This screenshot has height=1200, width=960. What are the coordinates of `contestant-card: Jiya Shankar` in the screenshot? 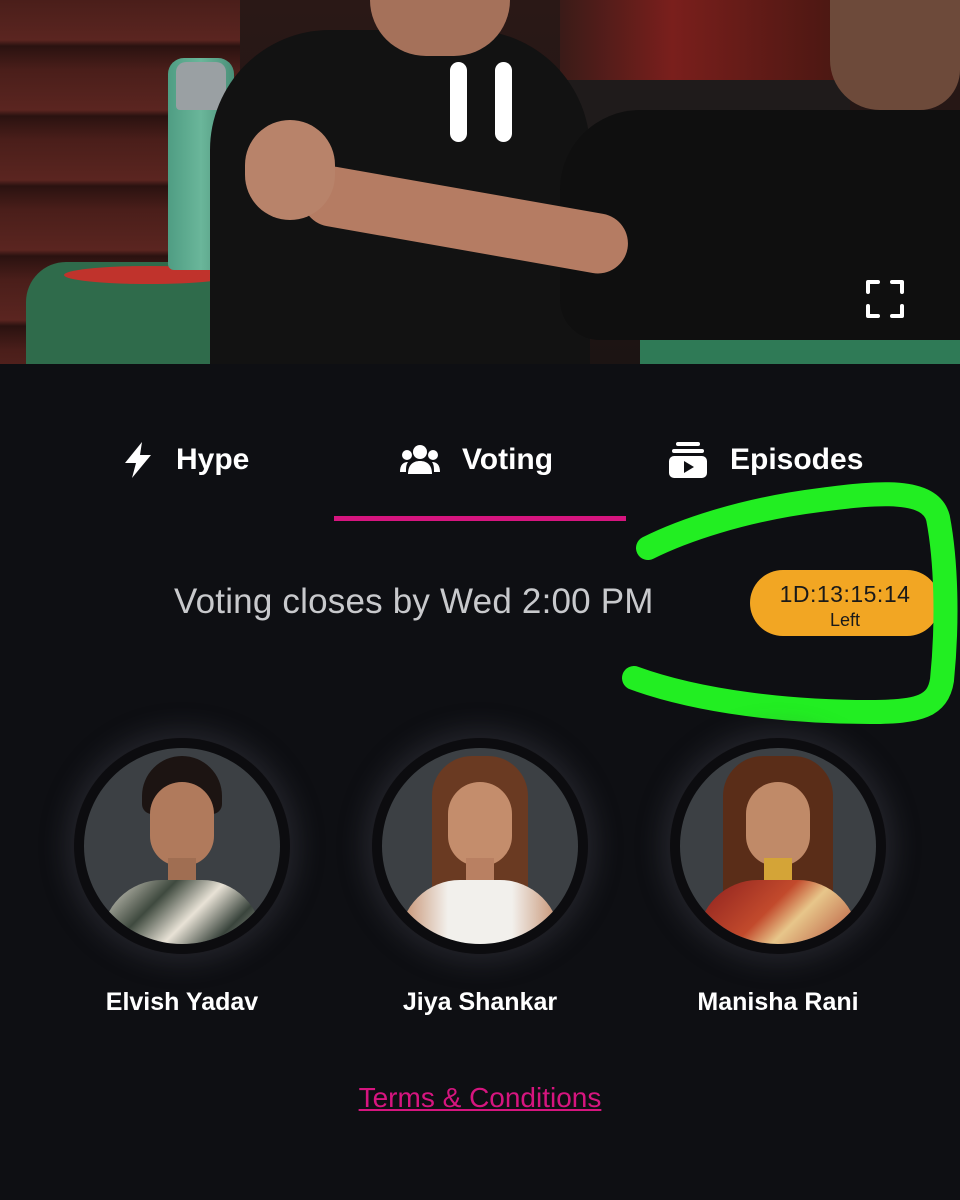 It's located at (480, 877).